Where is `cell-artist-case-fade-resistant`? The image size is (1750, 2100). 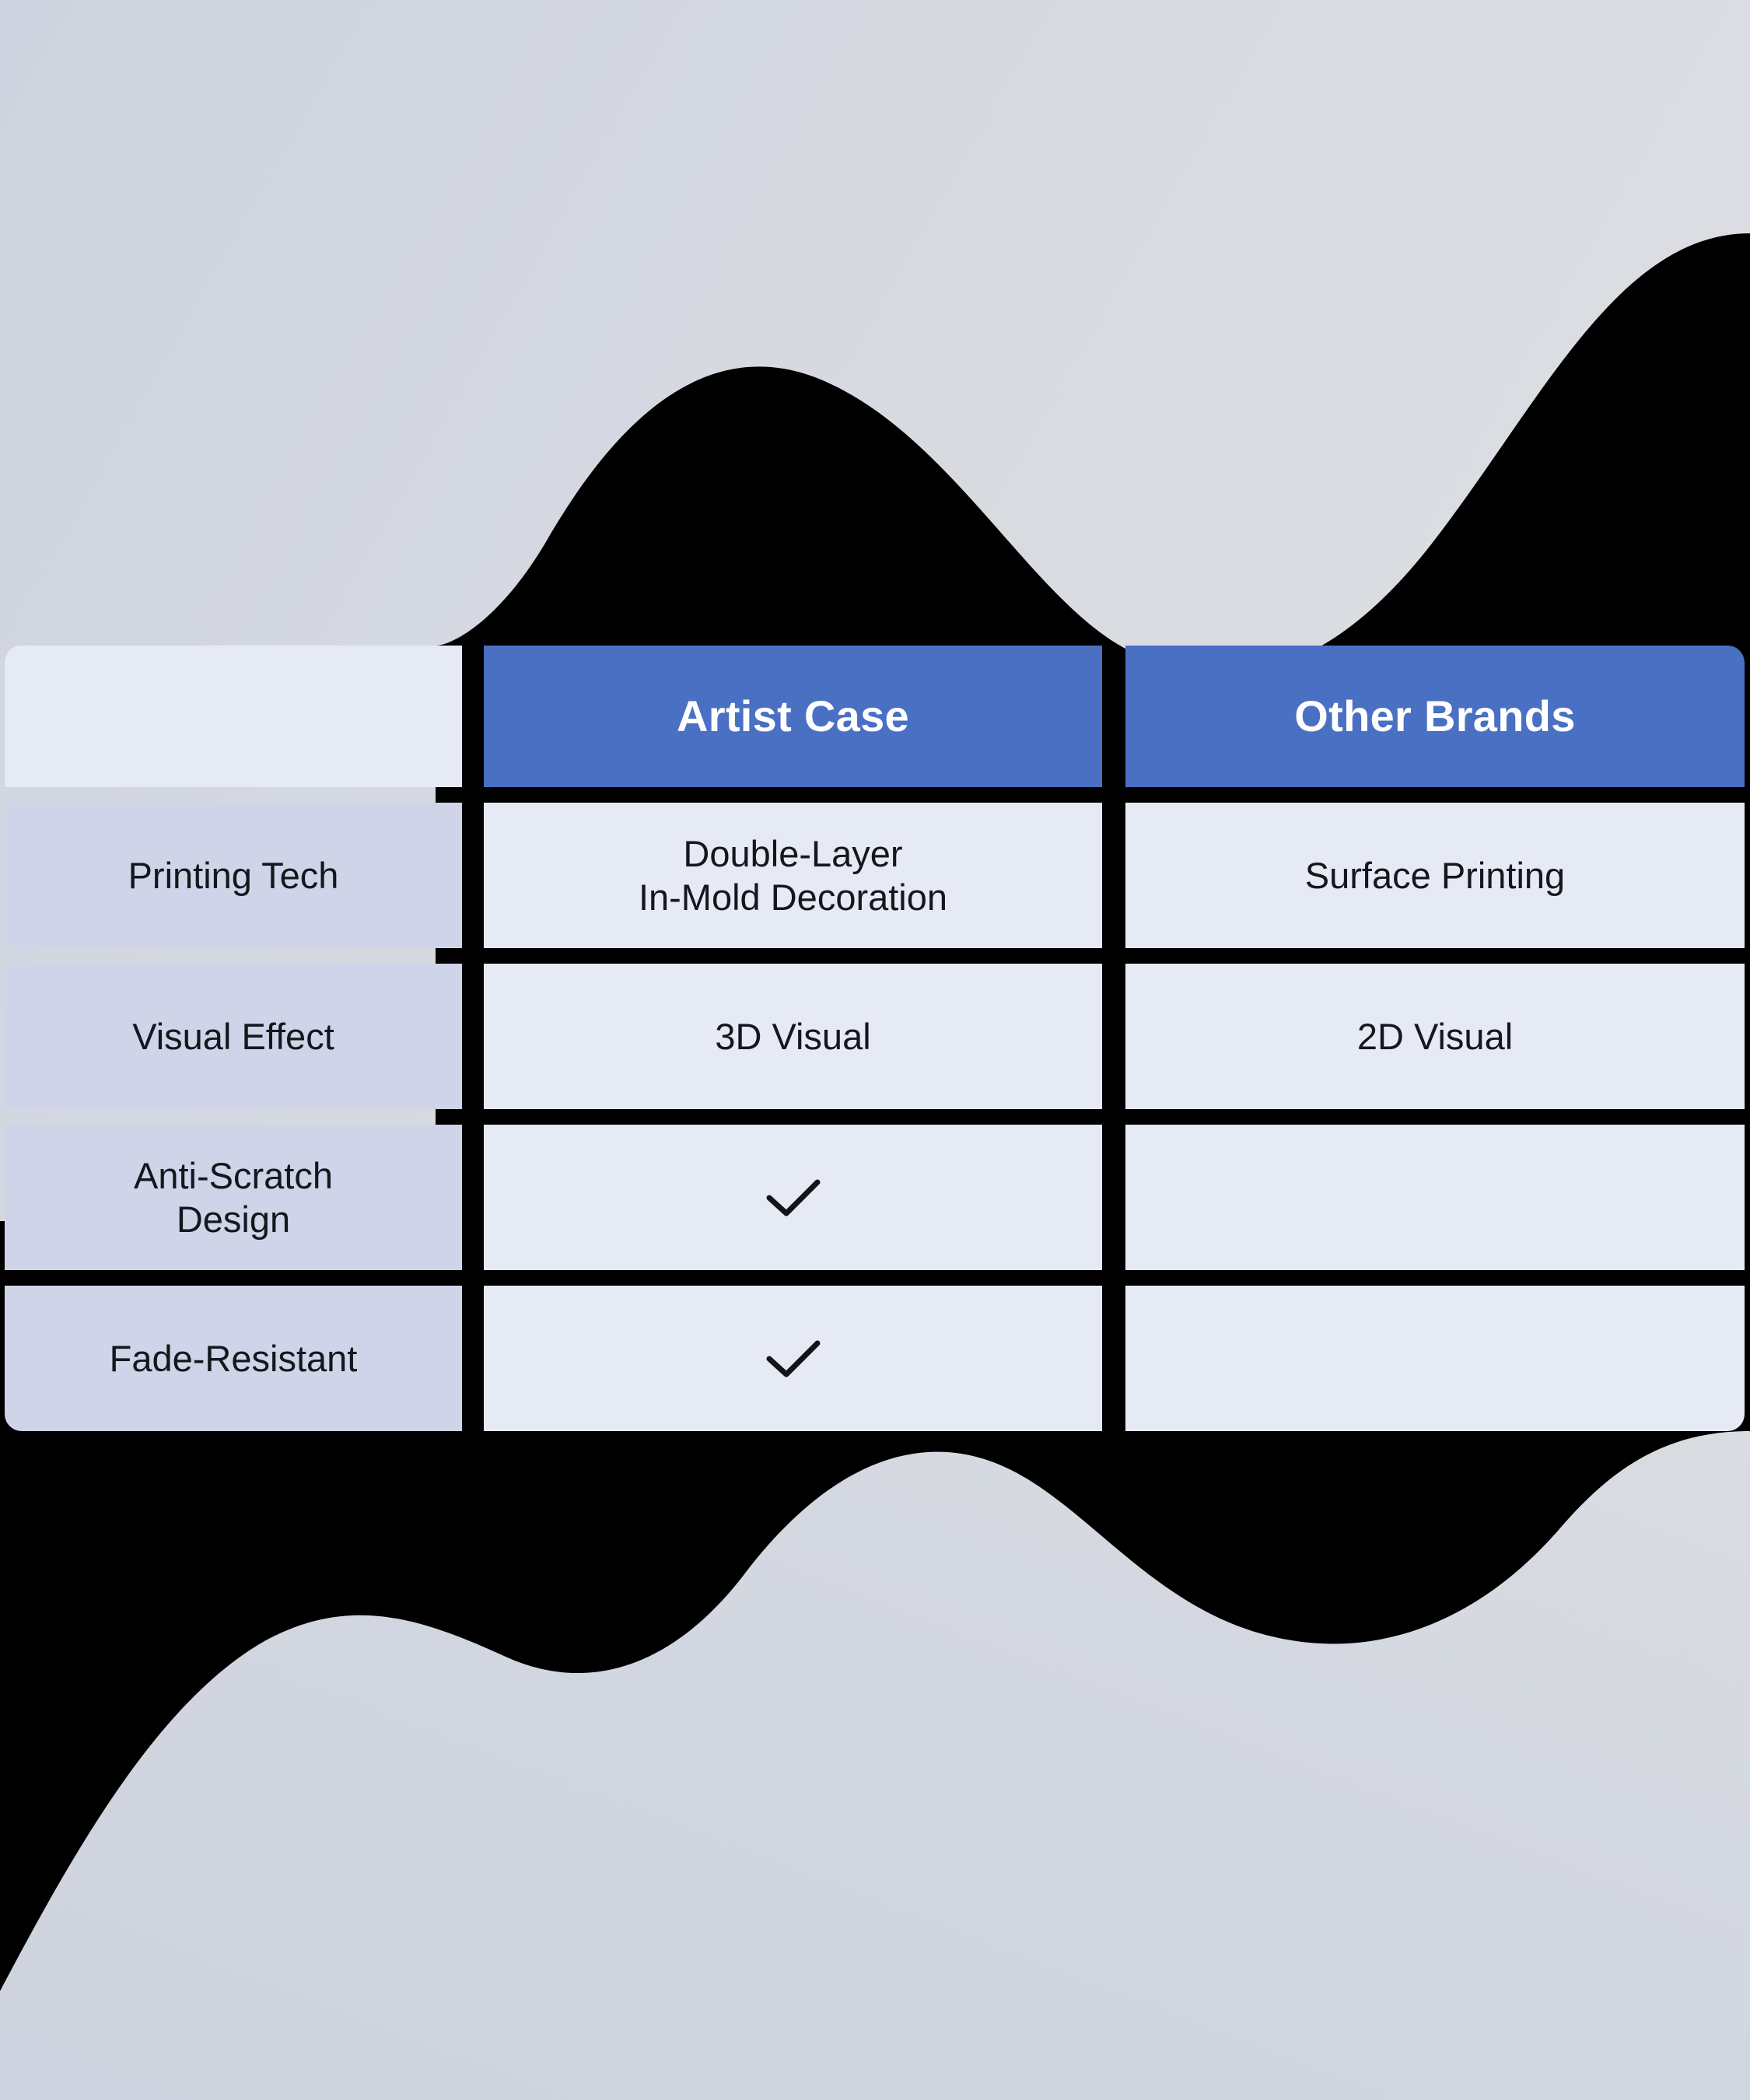 cell-artist-case-fade-resistant is located at coordinates (793, 1359).